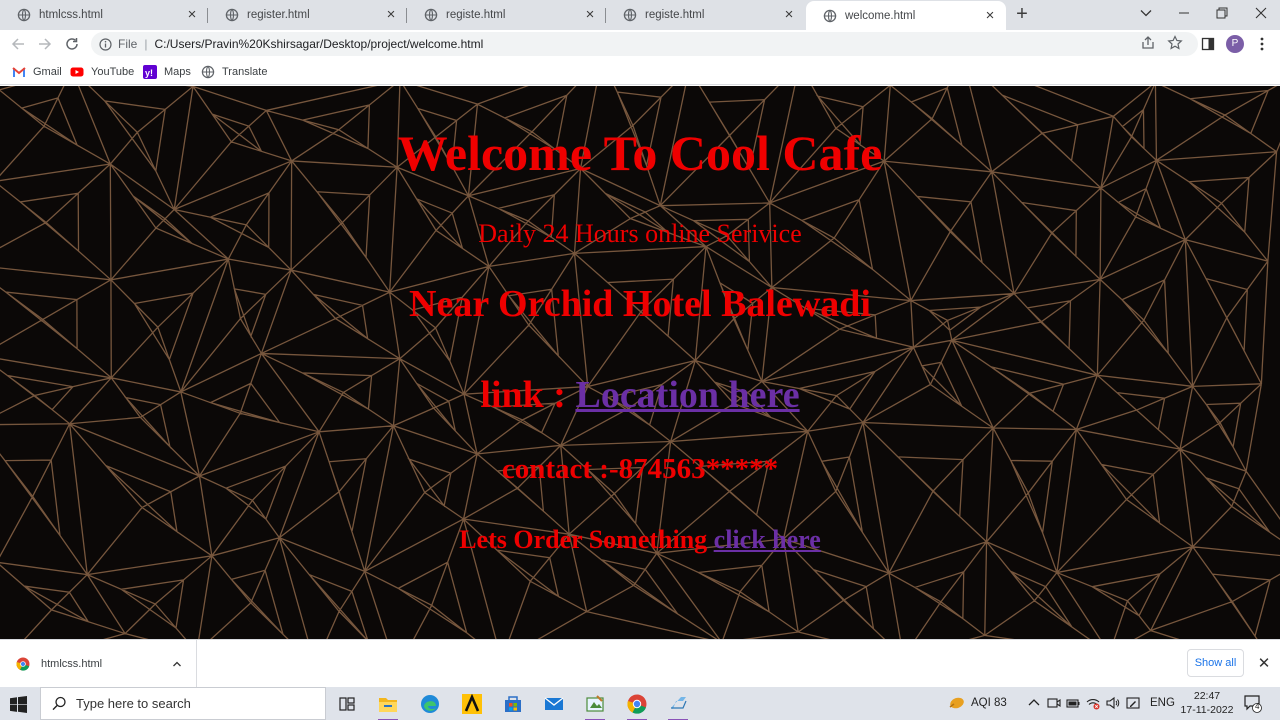 The image size is (1280, 720). What do you see at coordinates (59, 703) in the screenshot?
I see `search-icon` at bounding box center [59, 703].